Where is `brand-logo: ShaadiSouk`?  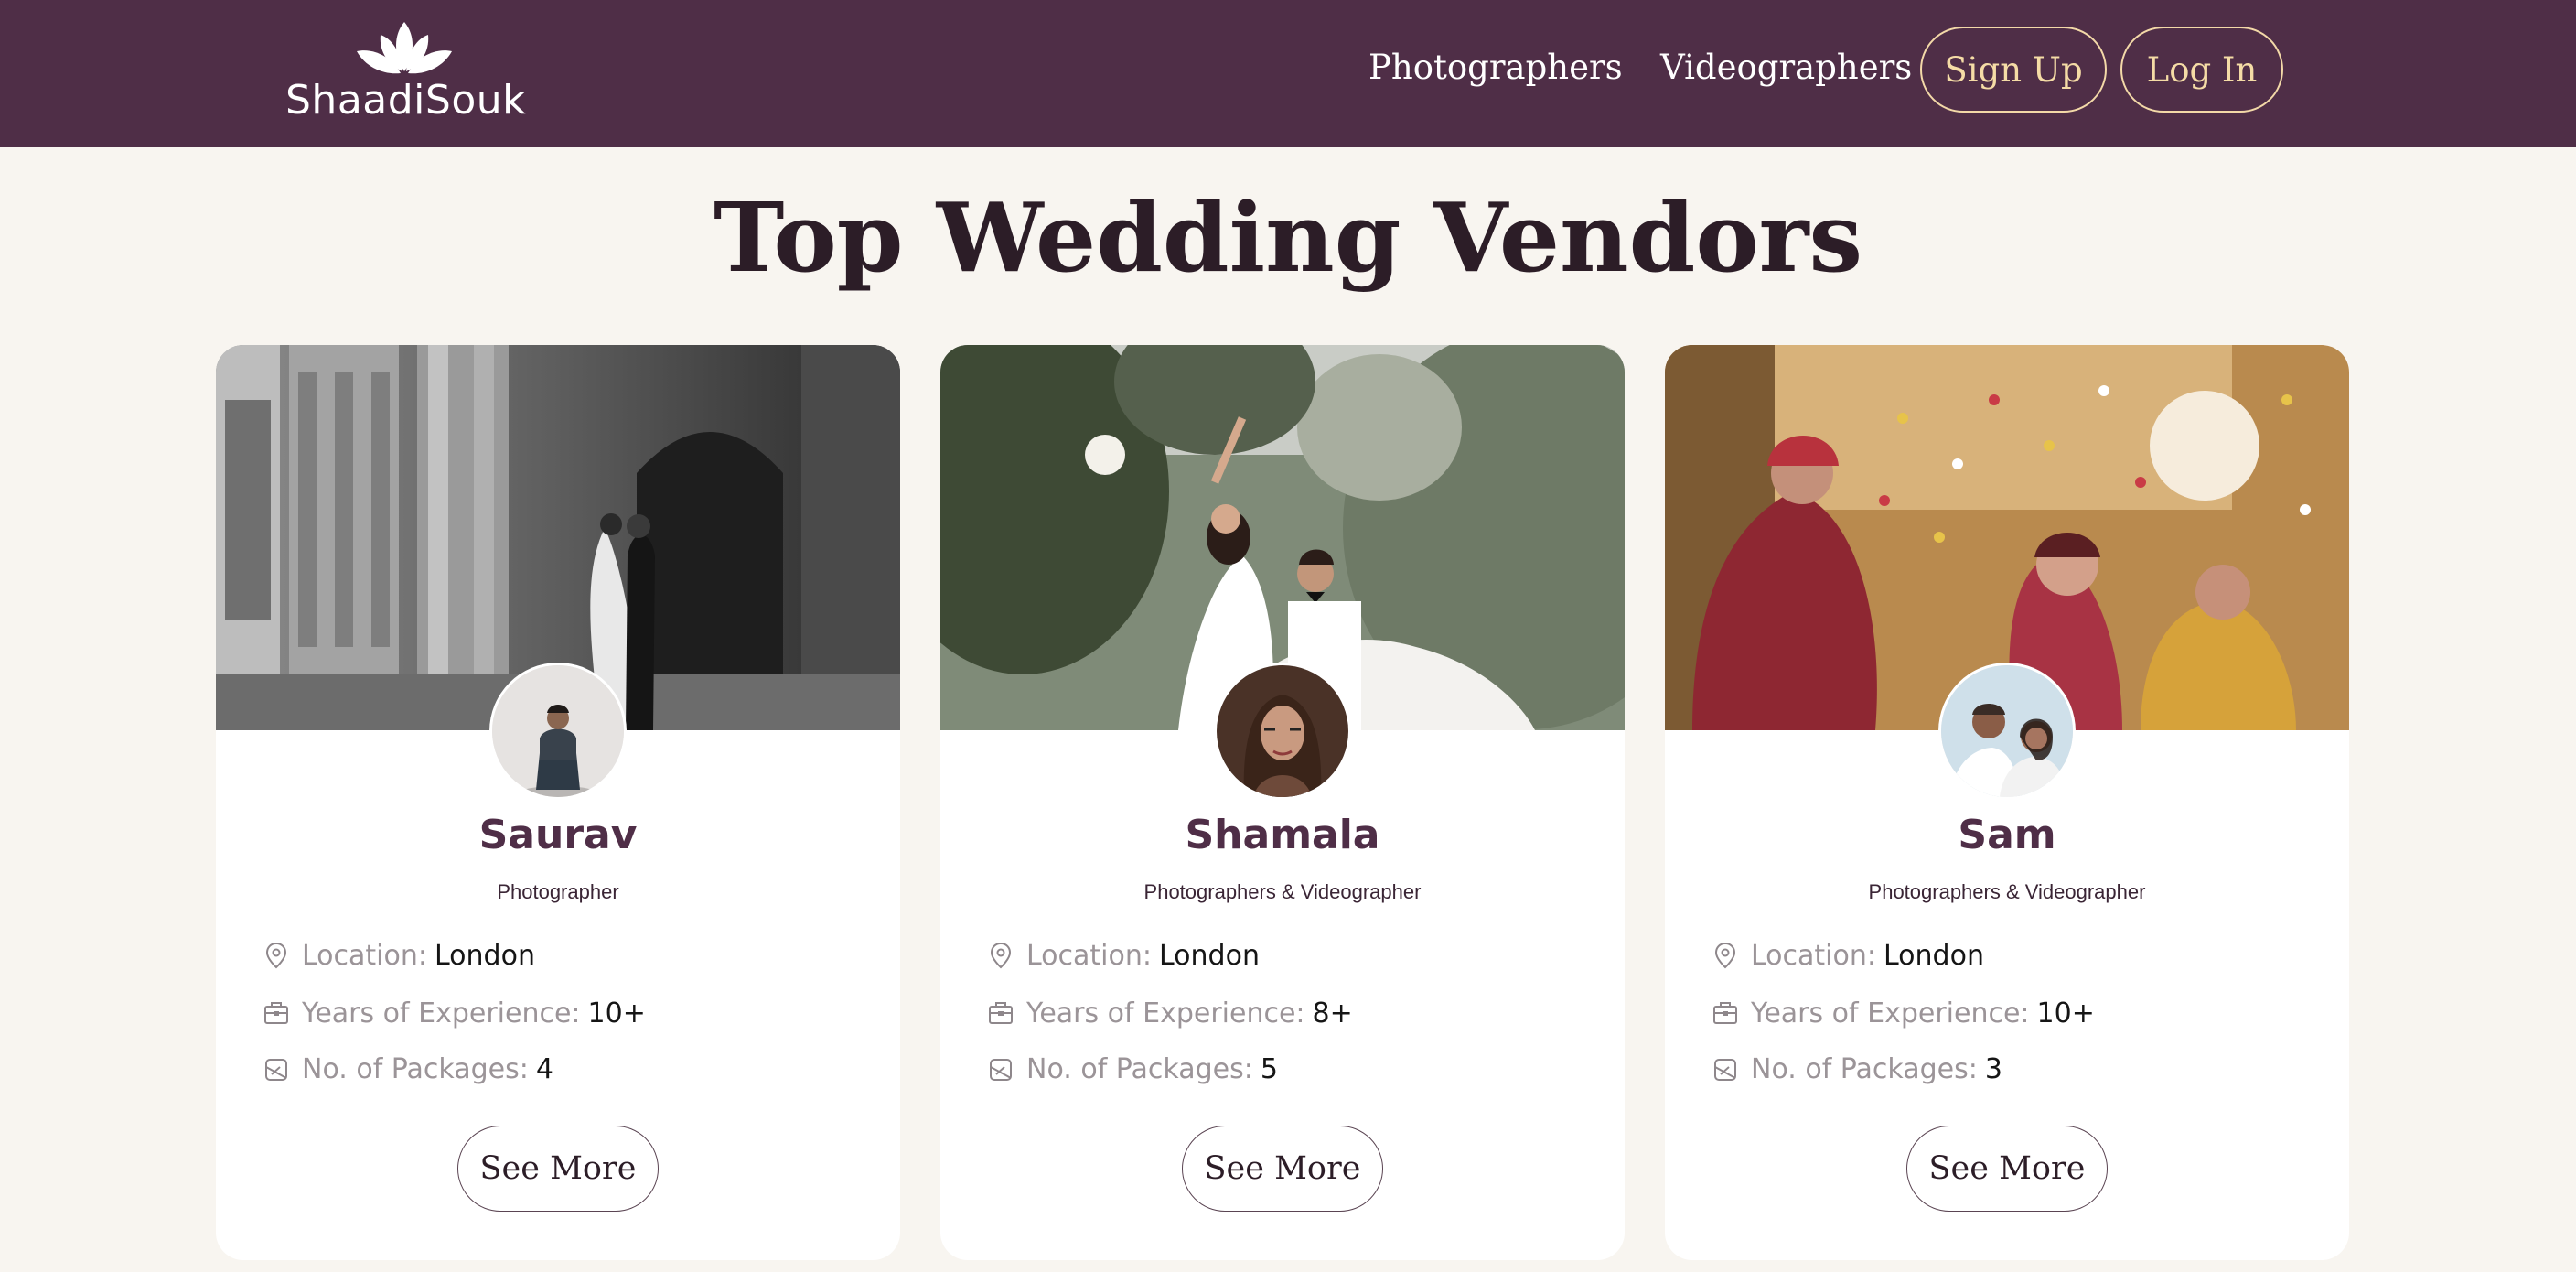
brand-logo: ShaadiSouk is located at coordinates (406, 71).